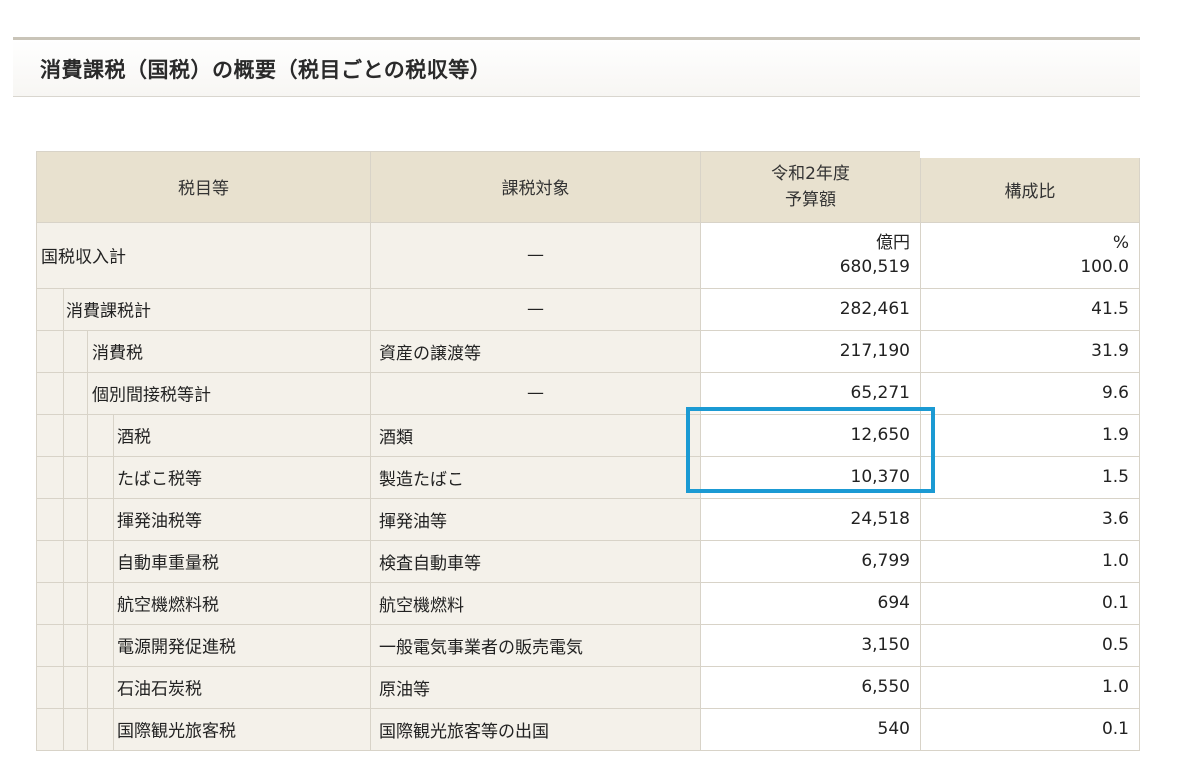  I want to click on row-label-cell: 国税収入計, so click(203, 255).